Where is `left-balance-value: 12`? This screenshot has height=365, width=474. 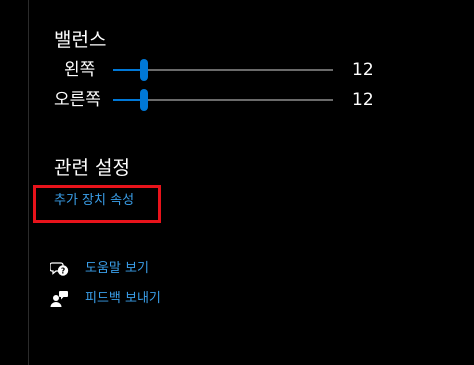
left-balance-value: 12 is located at coordinates (363, 70).